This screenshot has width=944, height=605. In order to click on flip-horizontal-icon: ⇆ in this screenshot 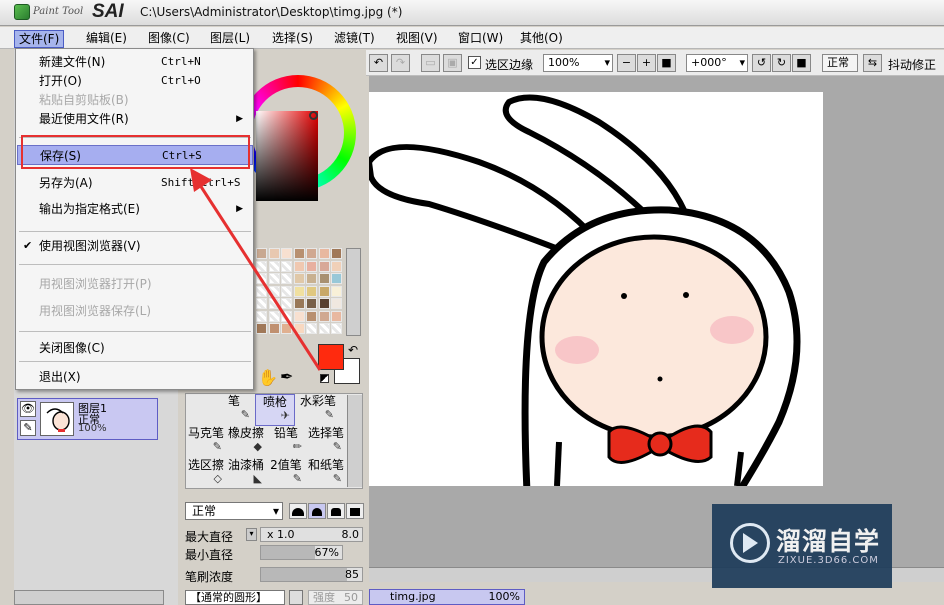, I will do `click(872, 63)`.